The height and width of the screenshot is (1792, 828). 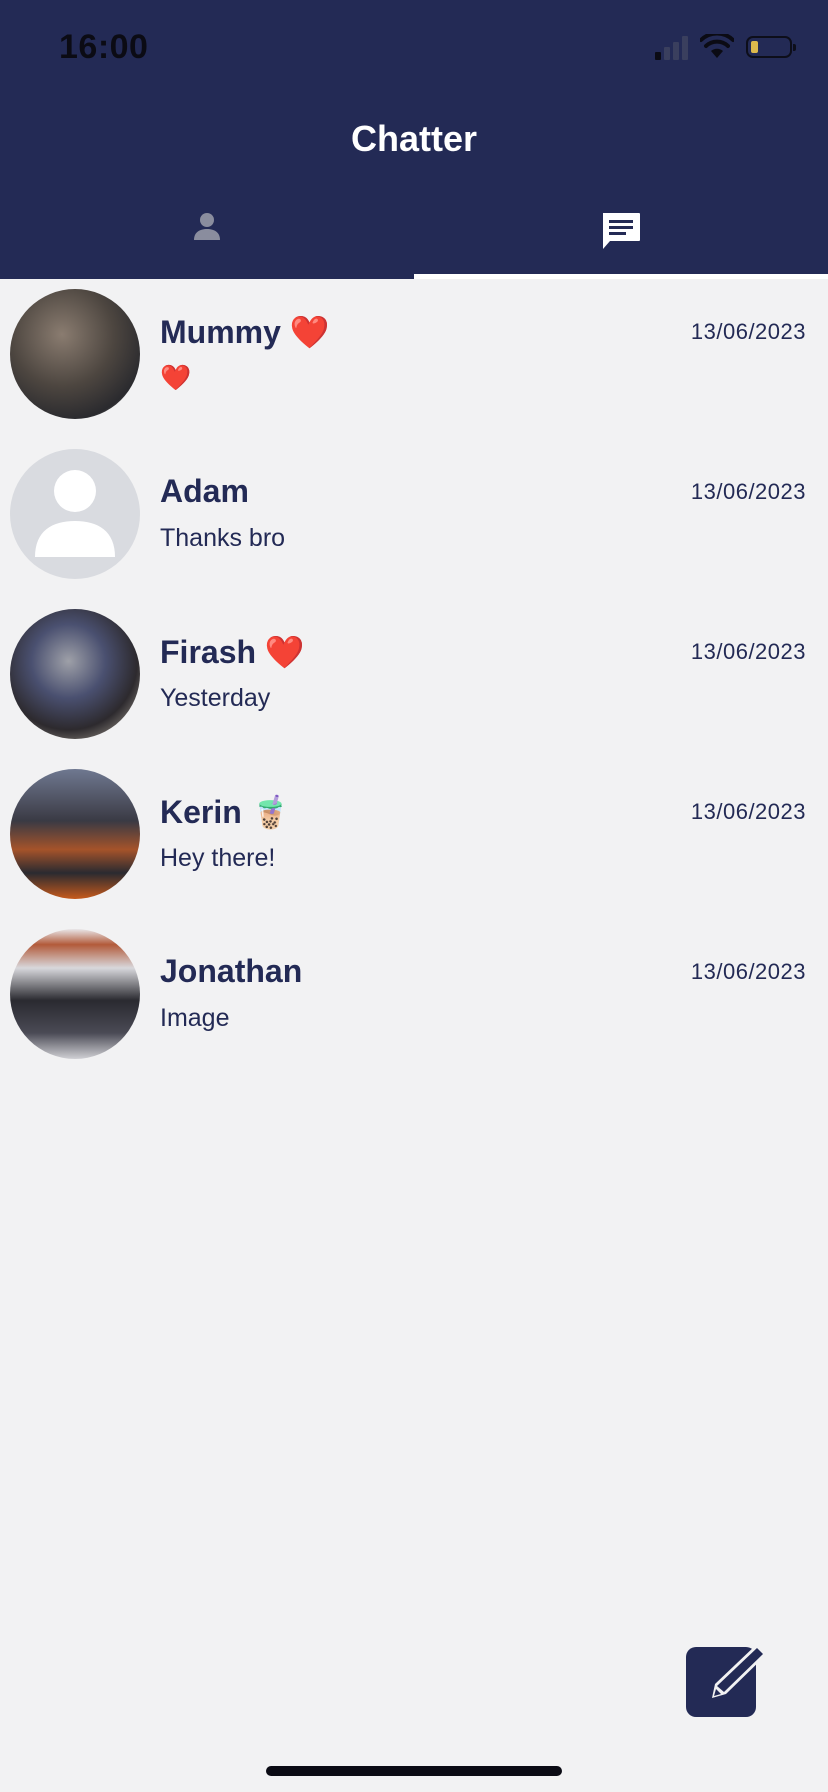 What do you see at coordinates (204, 491) in the screenshot?
I see `chat-name: Adam` at bounding box center [204, 491].